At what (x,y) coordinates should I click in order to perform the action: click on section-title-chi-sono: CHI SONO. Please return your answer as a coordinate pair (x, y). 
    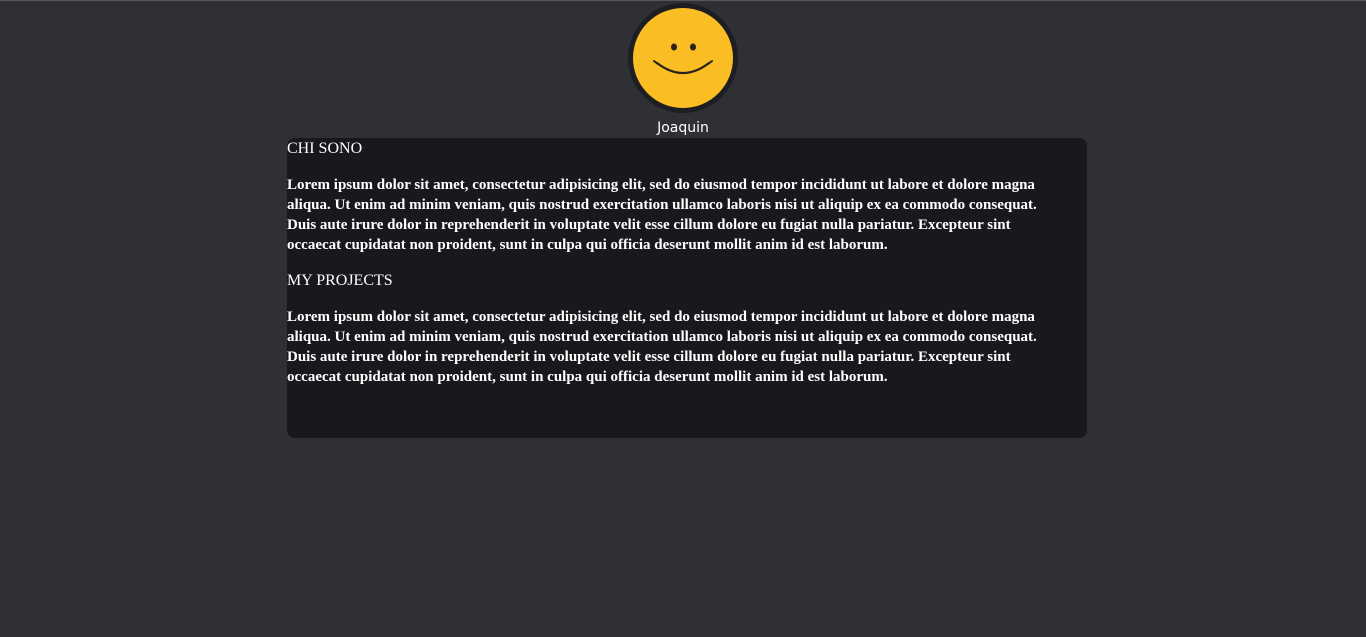
    Looking at the image, I should click on (325, 148).